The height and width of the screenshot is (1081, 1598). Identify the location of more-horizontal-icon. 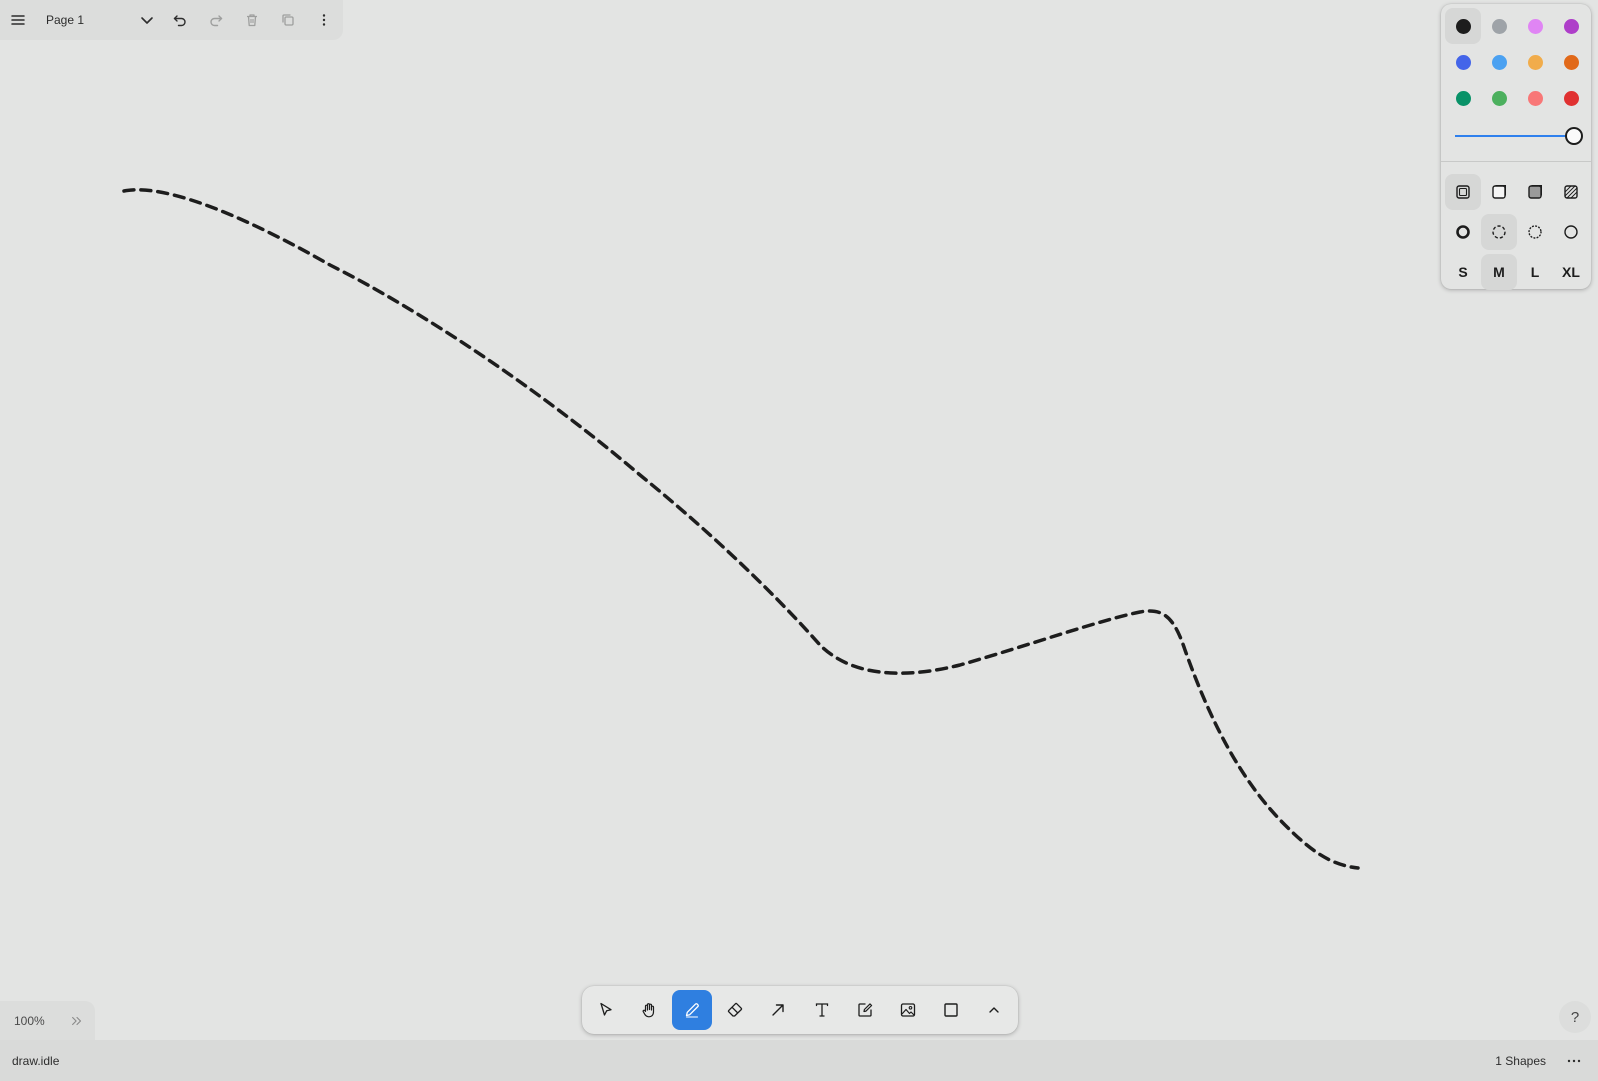
(1574, 1061).